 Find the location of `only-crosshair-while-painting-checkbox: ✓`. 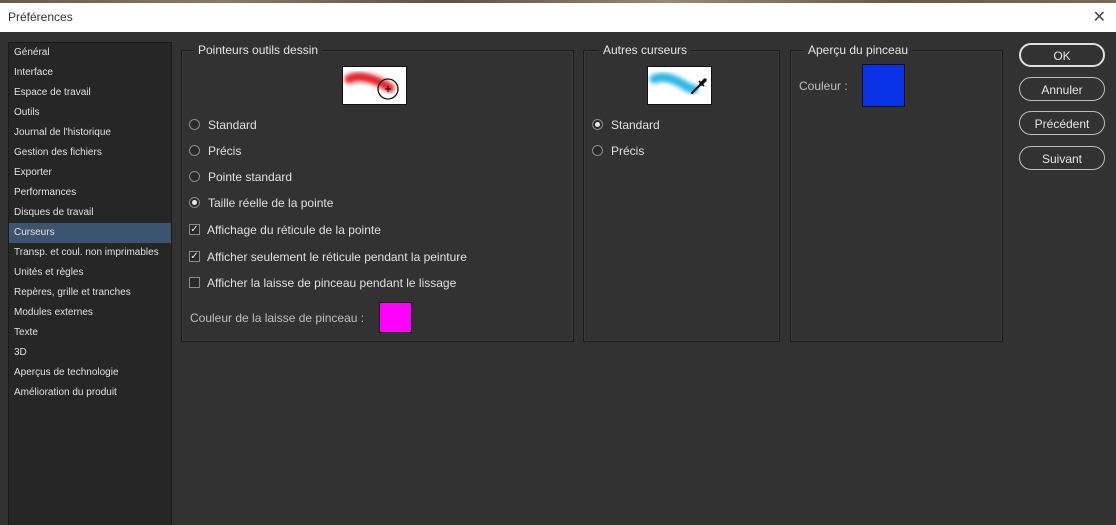

only-crosshair-while-painting-checkbox: ✓ is located at coordinates (194, 256).